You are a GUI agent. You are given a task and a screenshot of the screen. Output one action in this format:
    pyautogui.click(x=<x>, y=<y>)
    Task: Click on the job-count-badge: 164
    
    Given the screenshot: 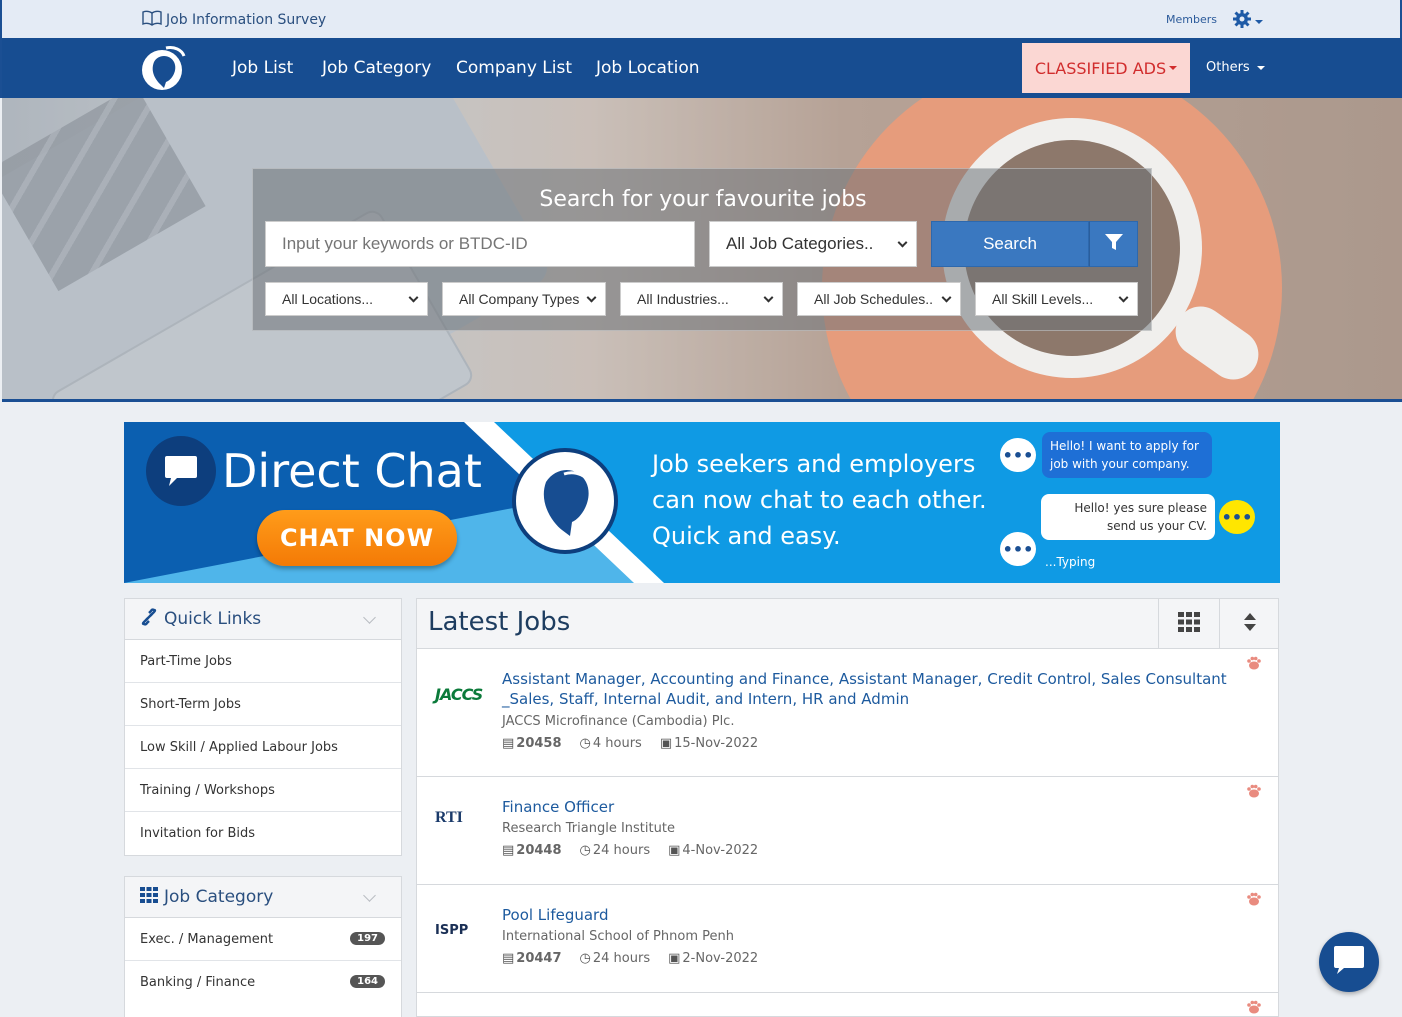 What is the action you would take?
    pyautogui.click(x=367, y=981)
    